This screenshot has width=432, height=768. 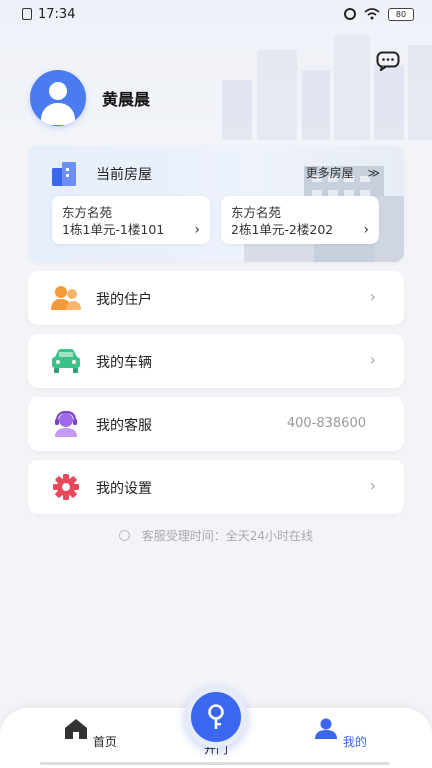 I want to click on house-icon, so click(x=64, y=174).